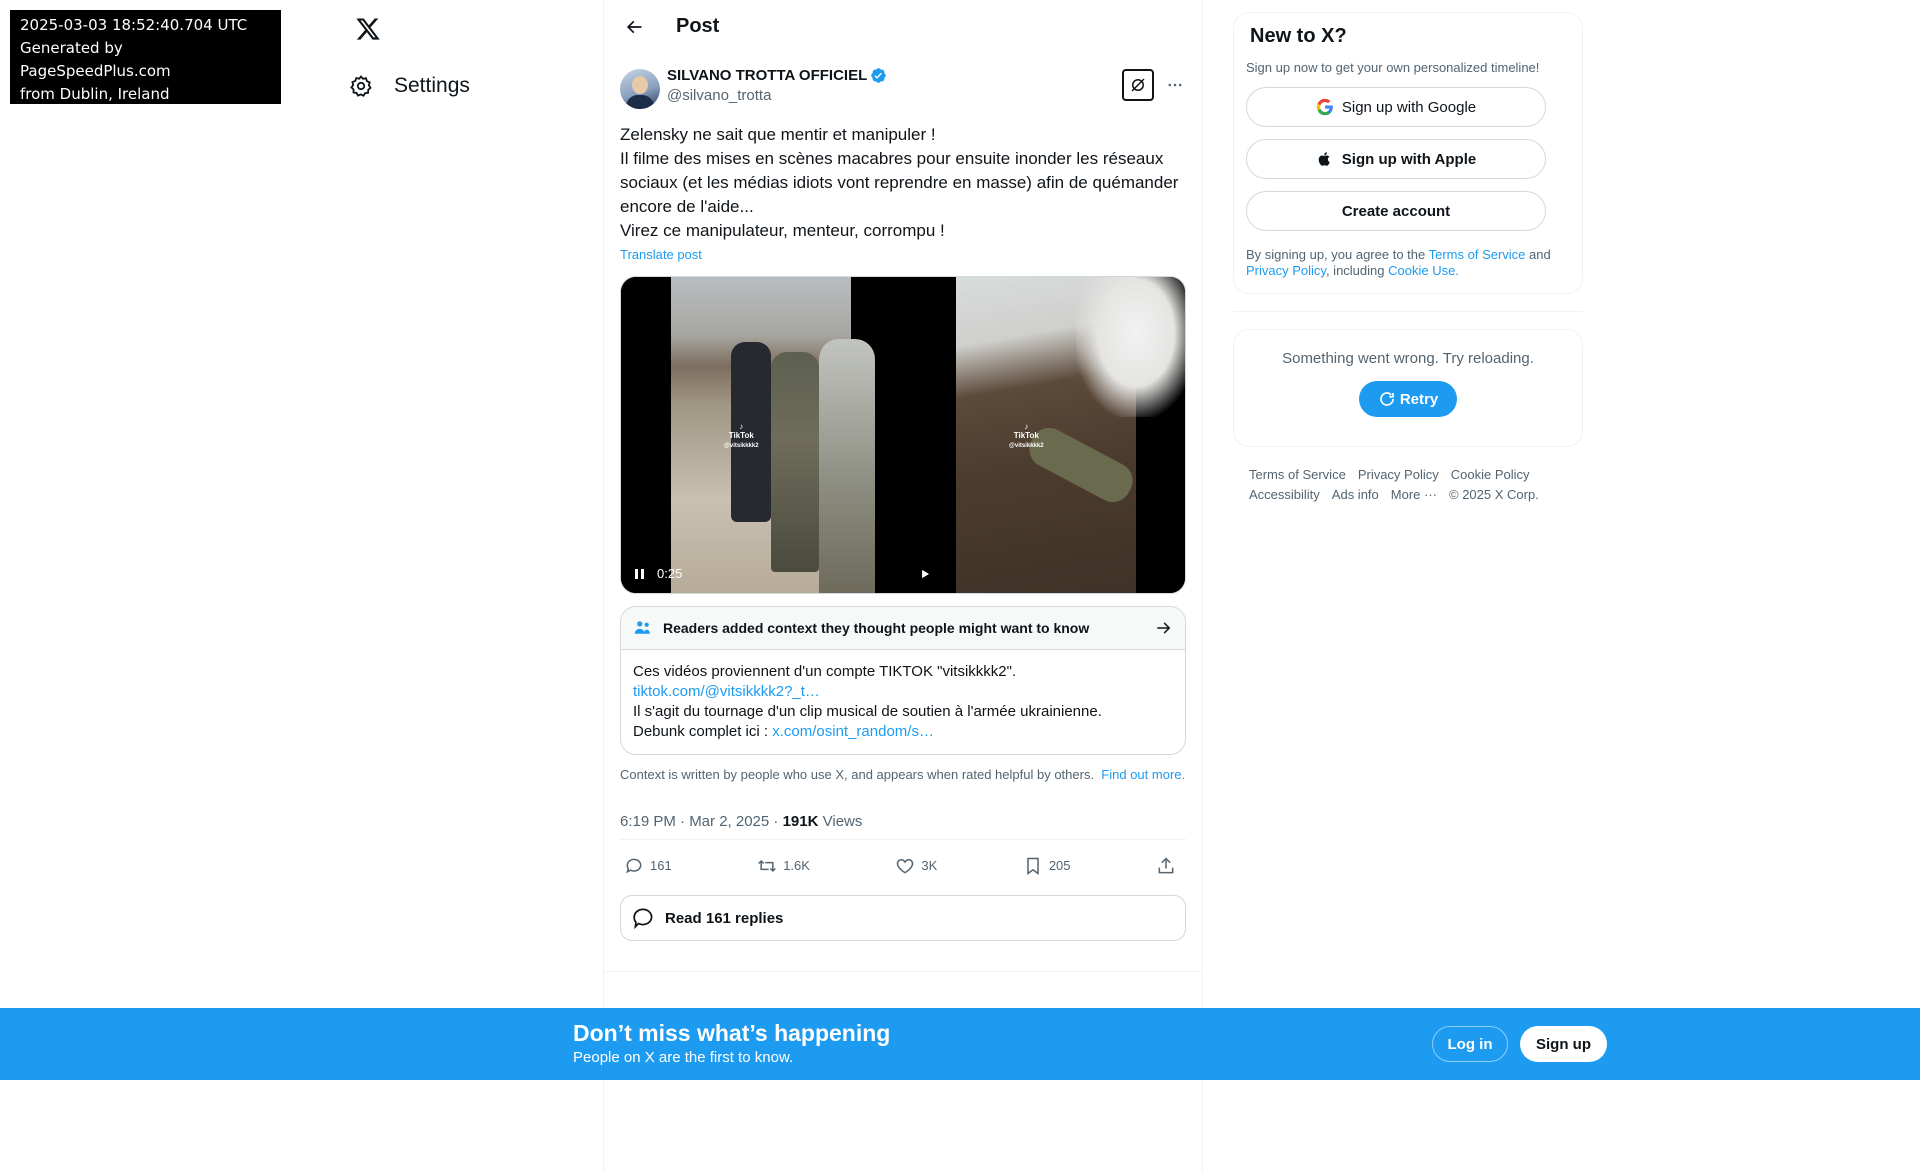 The width and height of the screenshot is (1920, 1172). Describe the element at coordinates (1408, 311) in the screenshot. I see `sidebar-divider` at that location.